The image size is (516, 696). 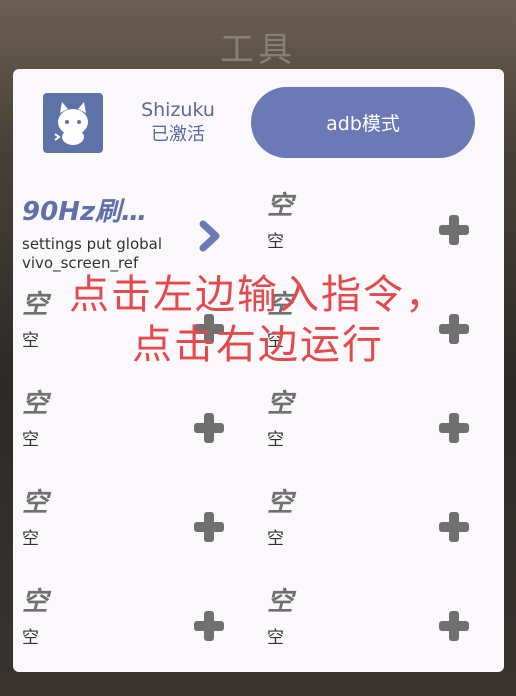 I want to click on background-title: 工具, so click(x=258, y=50).